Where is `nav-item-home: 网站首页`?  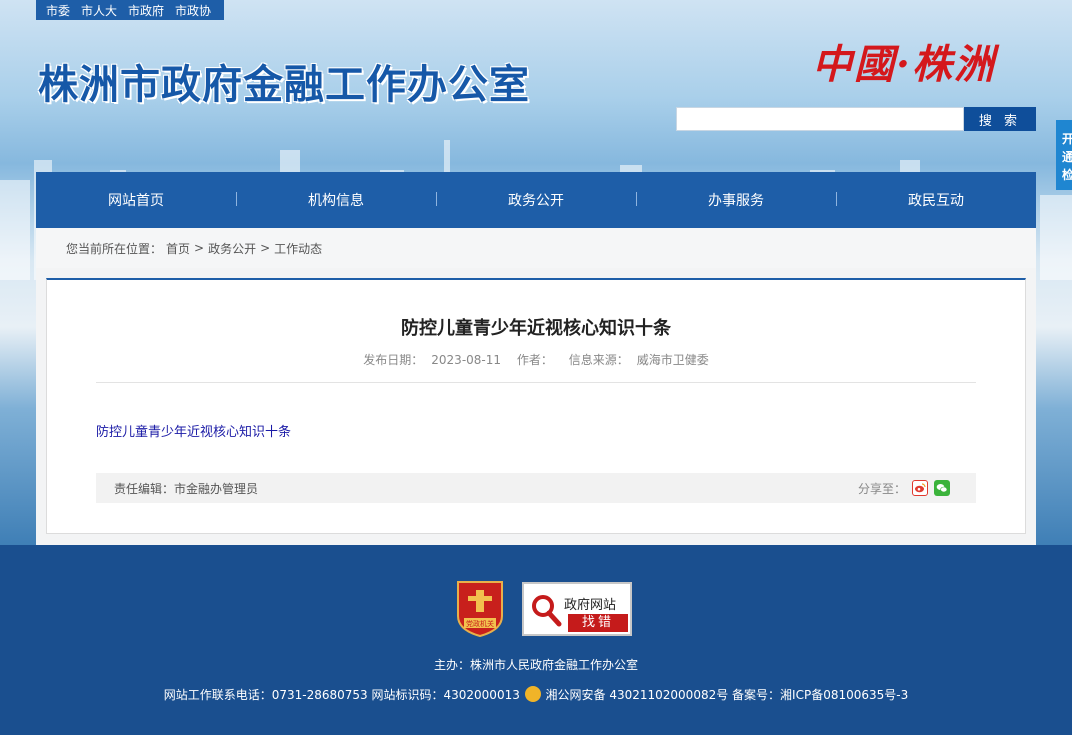
nav-item-home: 网站首页 is located at coordinates (136, 200).